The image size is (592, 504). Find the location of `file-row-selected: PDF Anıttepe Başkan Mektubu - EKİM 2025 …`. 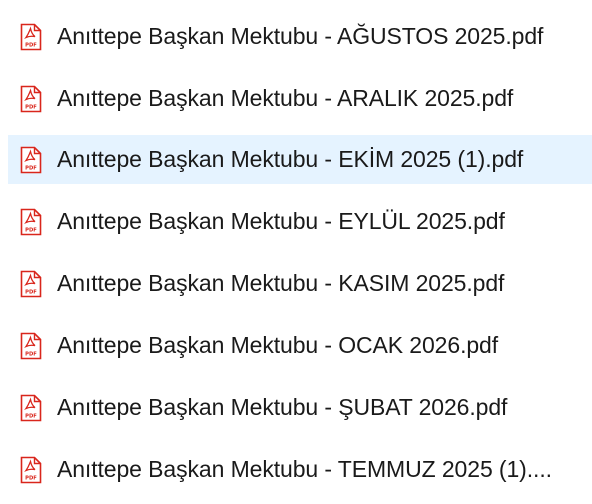

file-row-selected: PDF Anıttepe Başkan Mektubu - EKİM 2025 … is located at coordinates (300, 159).